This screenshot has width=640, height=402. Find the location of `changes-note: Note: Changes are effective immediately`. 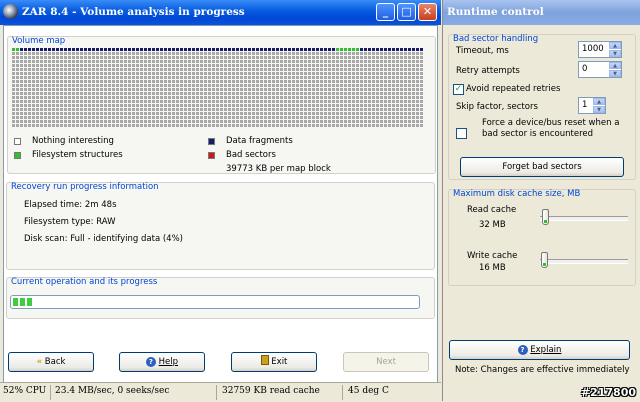

changes-note: Note: Changes are effective immediately is located at coordinates (542, 370).